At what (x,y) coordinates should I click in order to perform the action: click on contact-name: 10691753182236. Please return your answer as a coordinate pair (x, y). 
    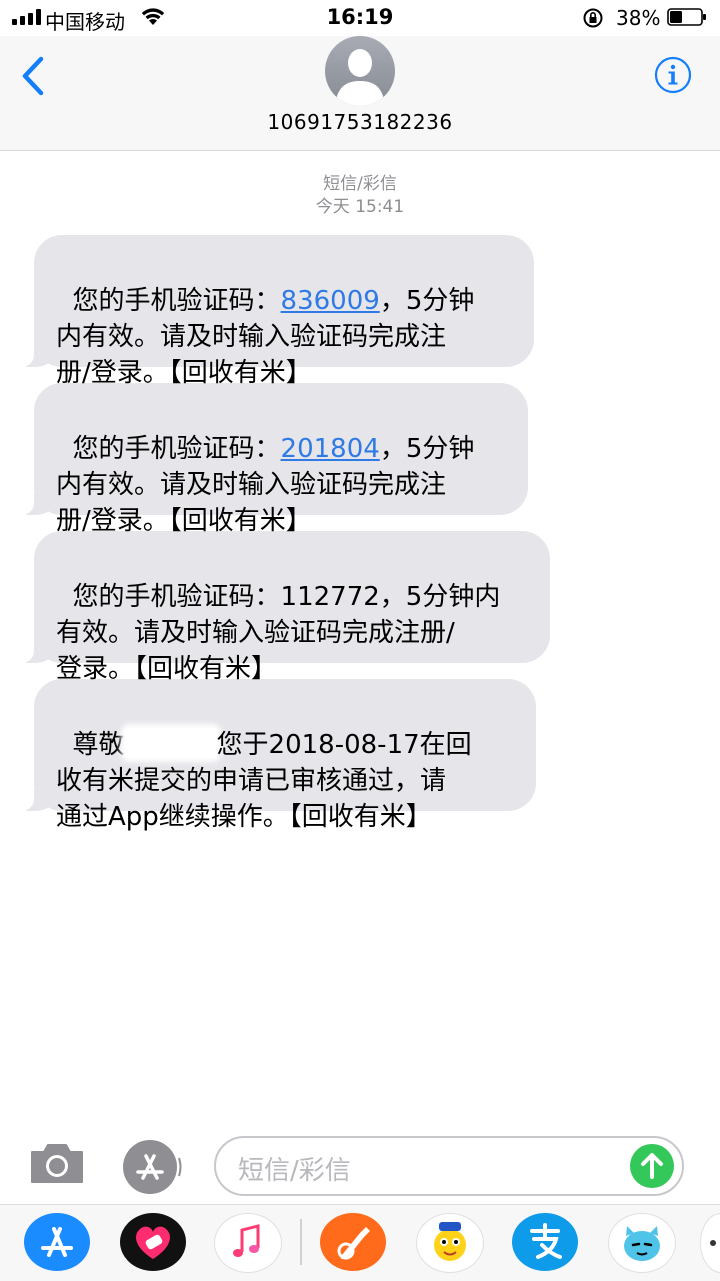
    Looking at the image, I should click on (360, 122).